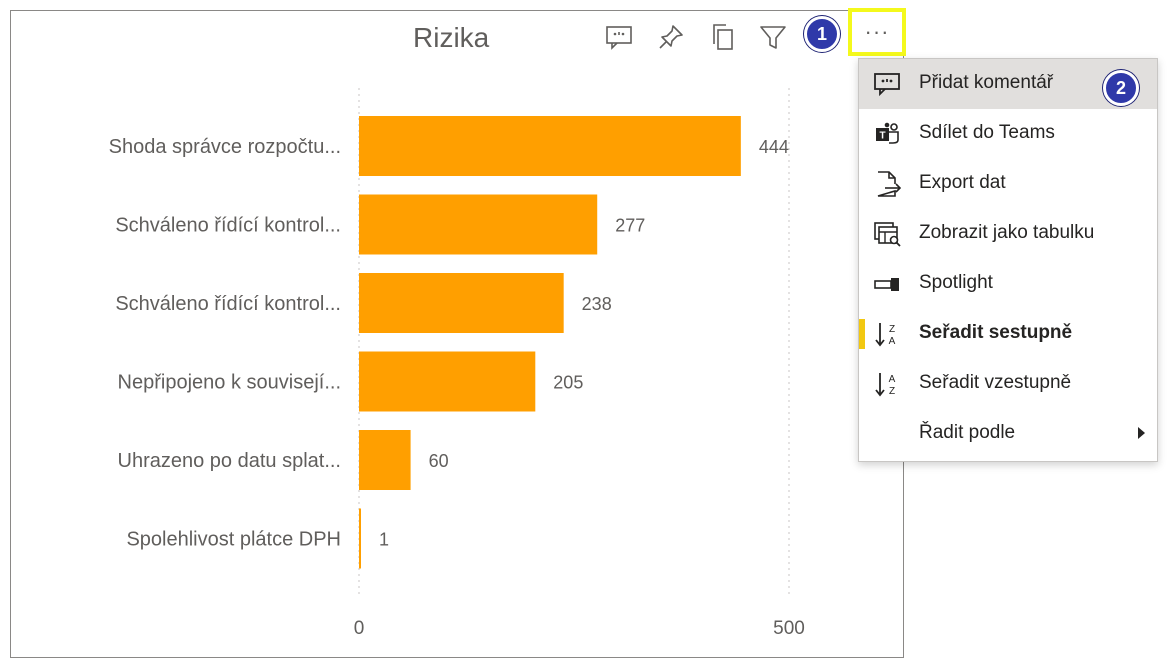 This screenshot has width=1169, height=663. What do you see at coordinates (233, 540) in the screenshot?
I see `category-label: Spolehlivost plátce DPH` at bounding box center [233, 540].